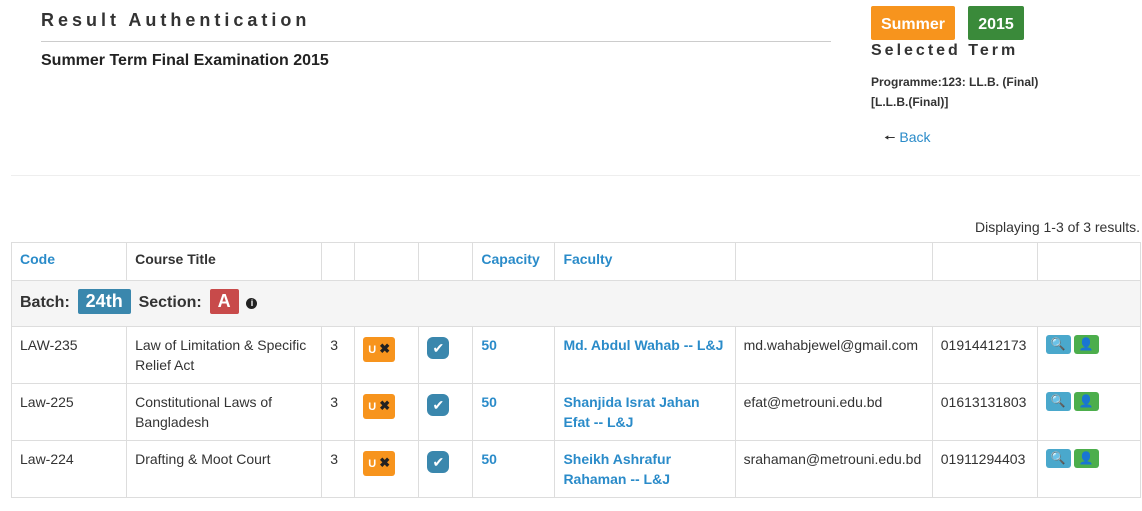 The image size is (1142, 511). What do you see at coordinates (387, 261) in the screenshot?
I see `col-unassign` at bounding box center [387, 261].